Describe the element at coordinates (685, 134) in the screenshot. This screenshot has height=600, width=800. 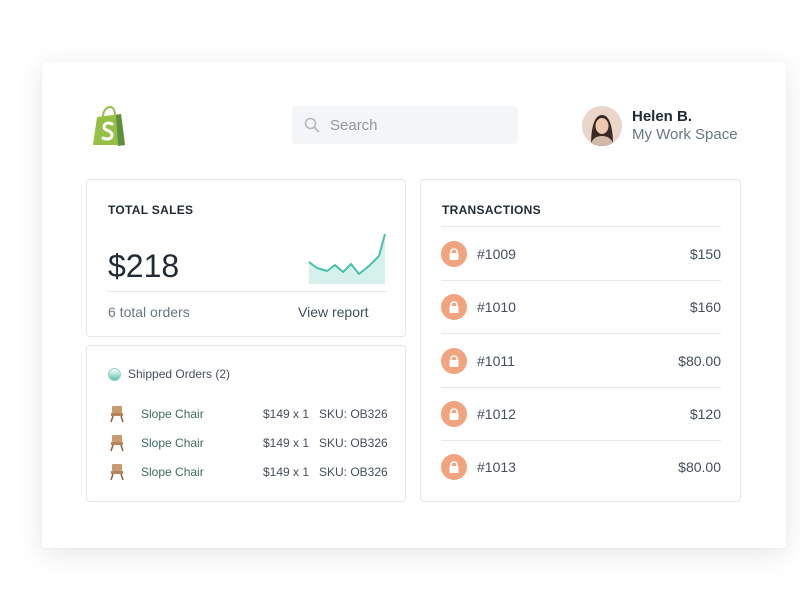
I see `workspace-name: My Work Space` at that location.